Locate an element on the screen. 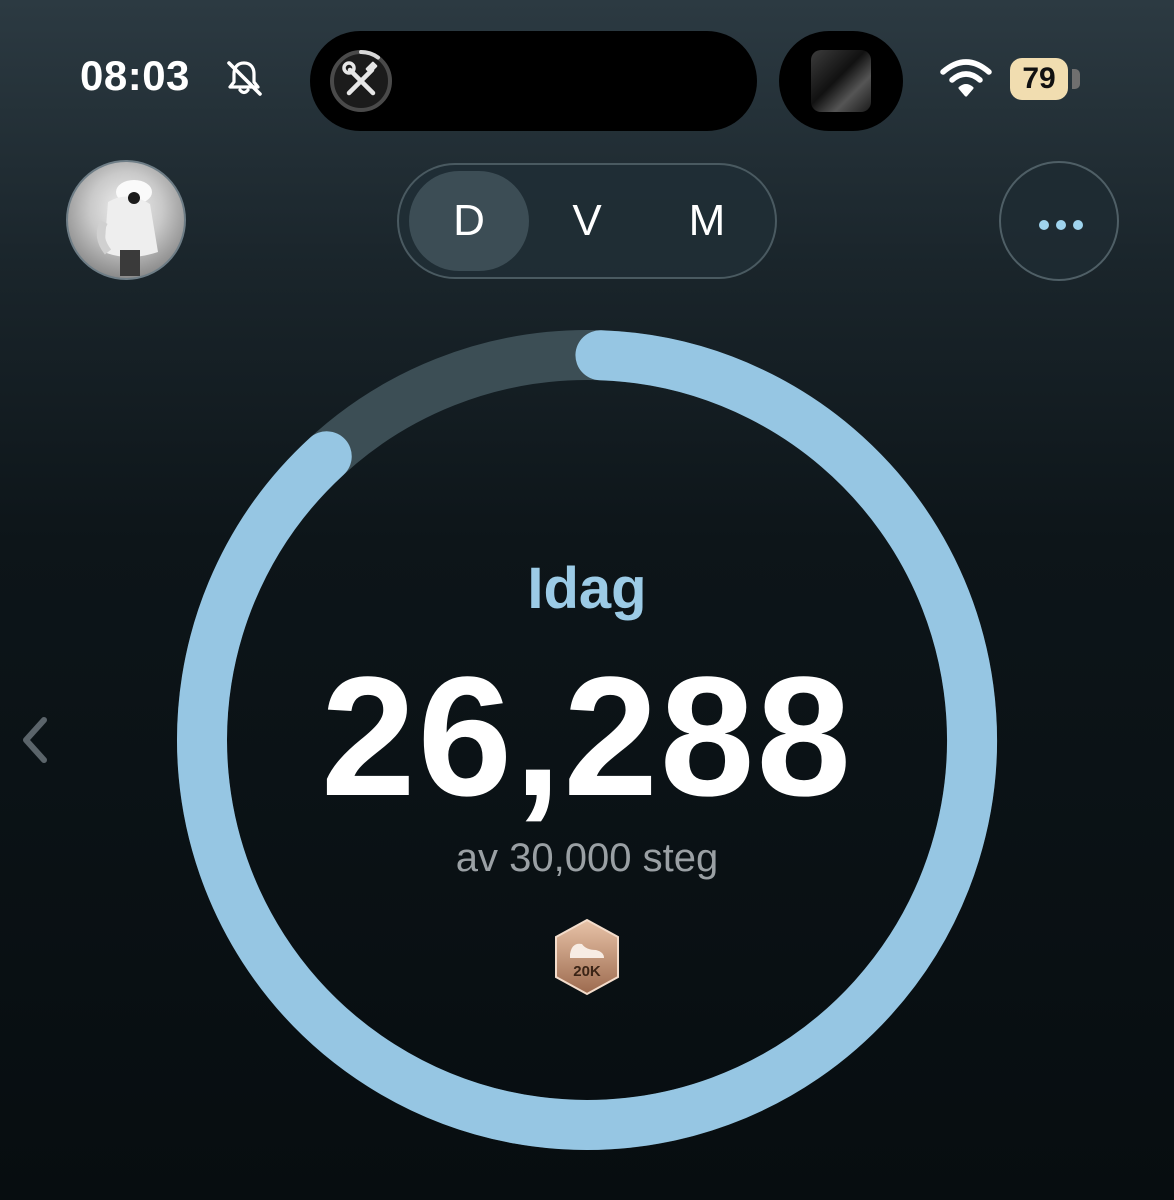 The image size is (1174, 1200). step-goal: av 30,000 steg is located at coordinates (587, 858).